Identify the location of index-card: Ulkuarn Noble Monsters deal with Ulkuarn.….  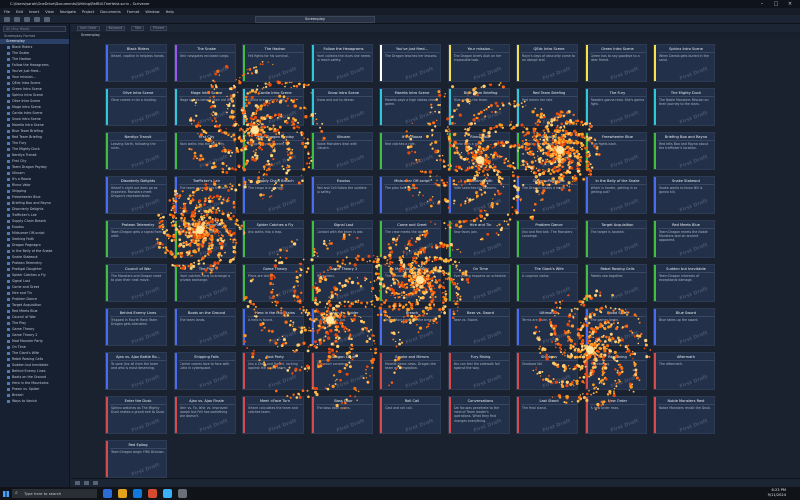
(341, 151).